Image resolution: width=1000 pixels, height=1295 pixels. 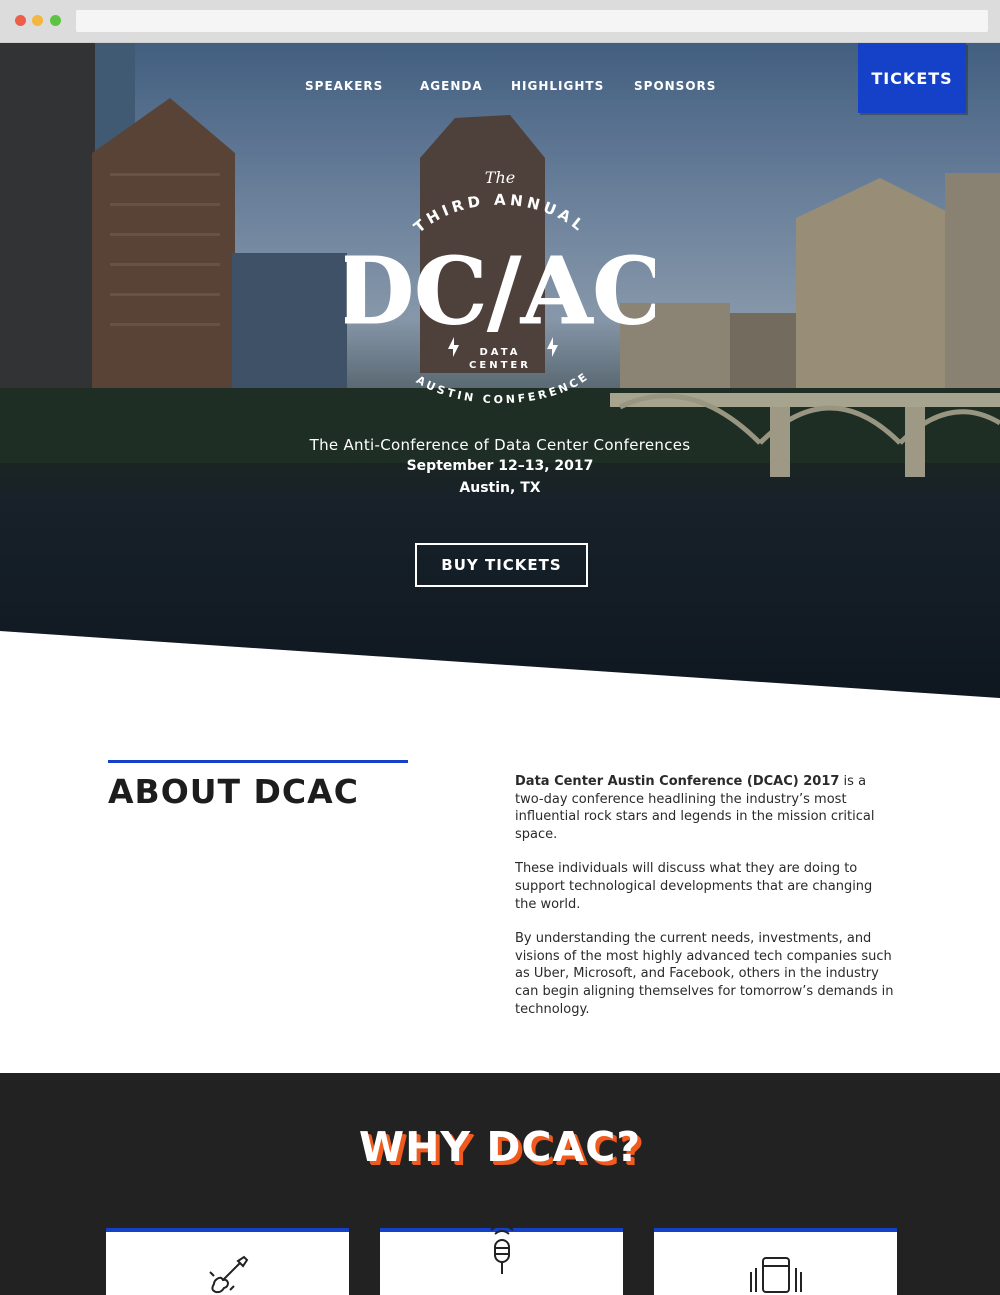 What do you see at coordinates (500, 466) in the screenshot?
I see `hero-dates: September 12–13, 2017` at bounding box center [500, 466].